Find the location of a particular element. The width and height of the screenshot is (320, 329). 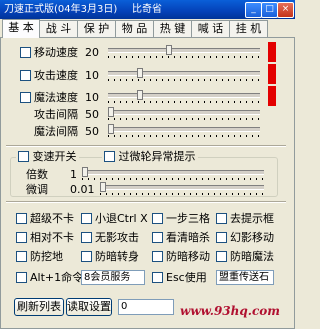

bypass-header: 过微轮异常提示 is located at coordinates (150, 156).